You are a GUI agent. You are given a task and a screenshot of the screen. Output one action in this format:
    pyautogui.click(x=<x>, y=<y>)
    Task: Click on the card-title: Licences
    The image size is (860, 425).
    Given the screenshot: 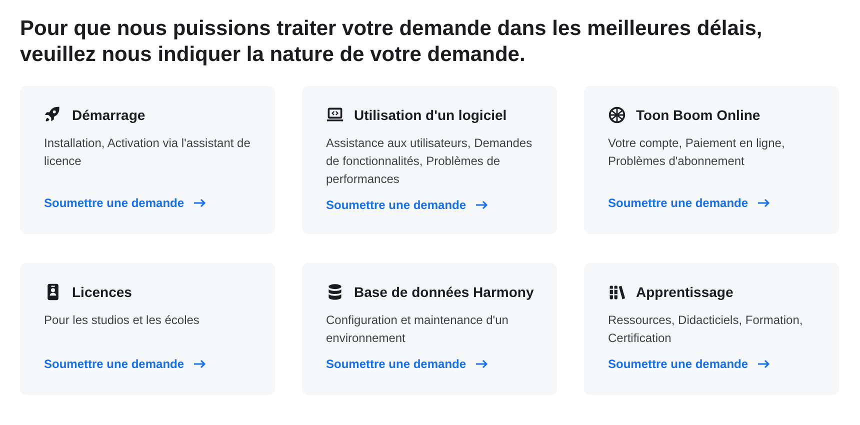 What is the action you would take?
    pyautogui.click(x=102, y=292)
    